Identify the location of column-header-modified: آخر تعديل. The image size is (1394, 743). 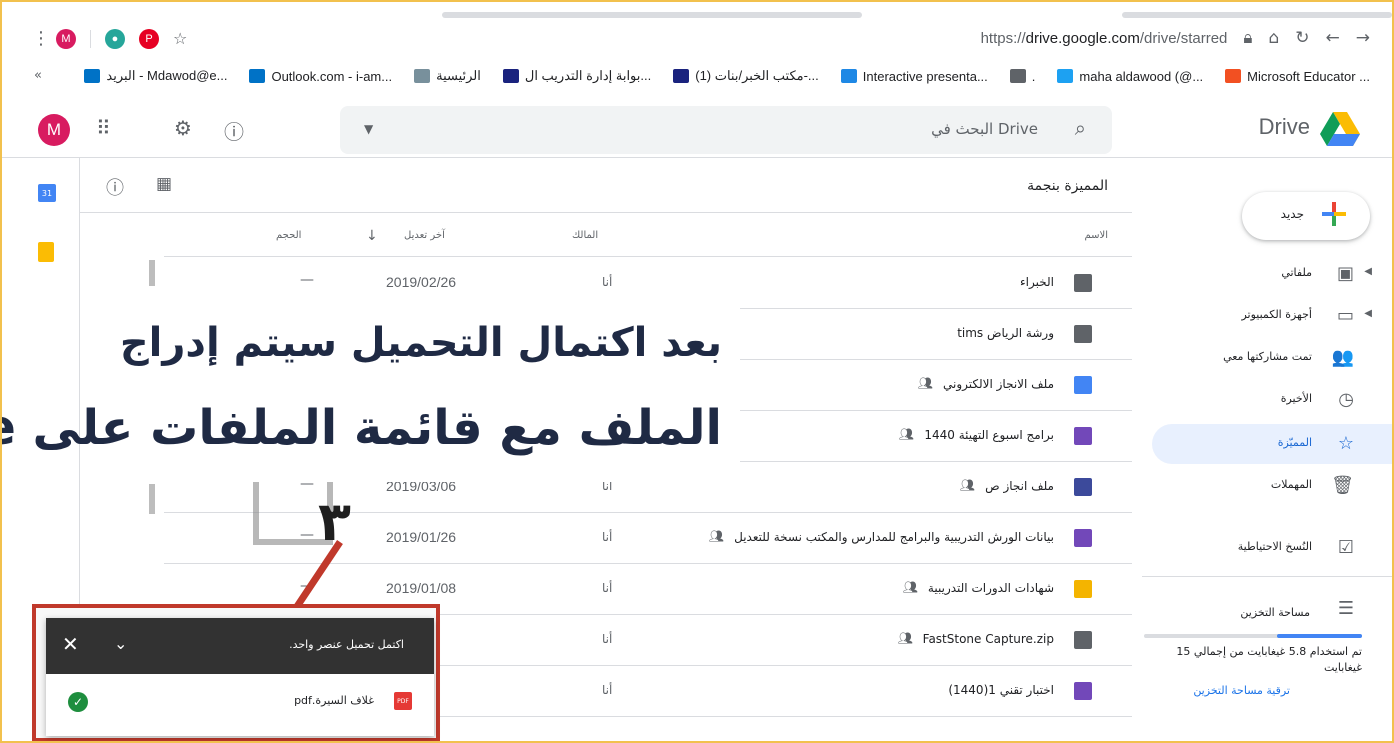
(424, 235).